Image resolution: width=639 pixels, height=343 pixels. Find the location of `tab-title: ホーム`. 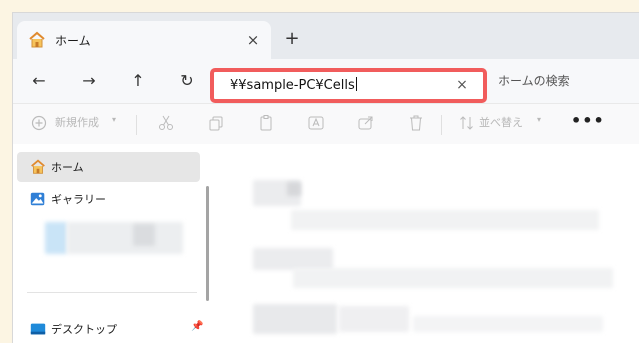

tab-title: ホーム is located at coordinates (73, 41).